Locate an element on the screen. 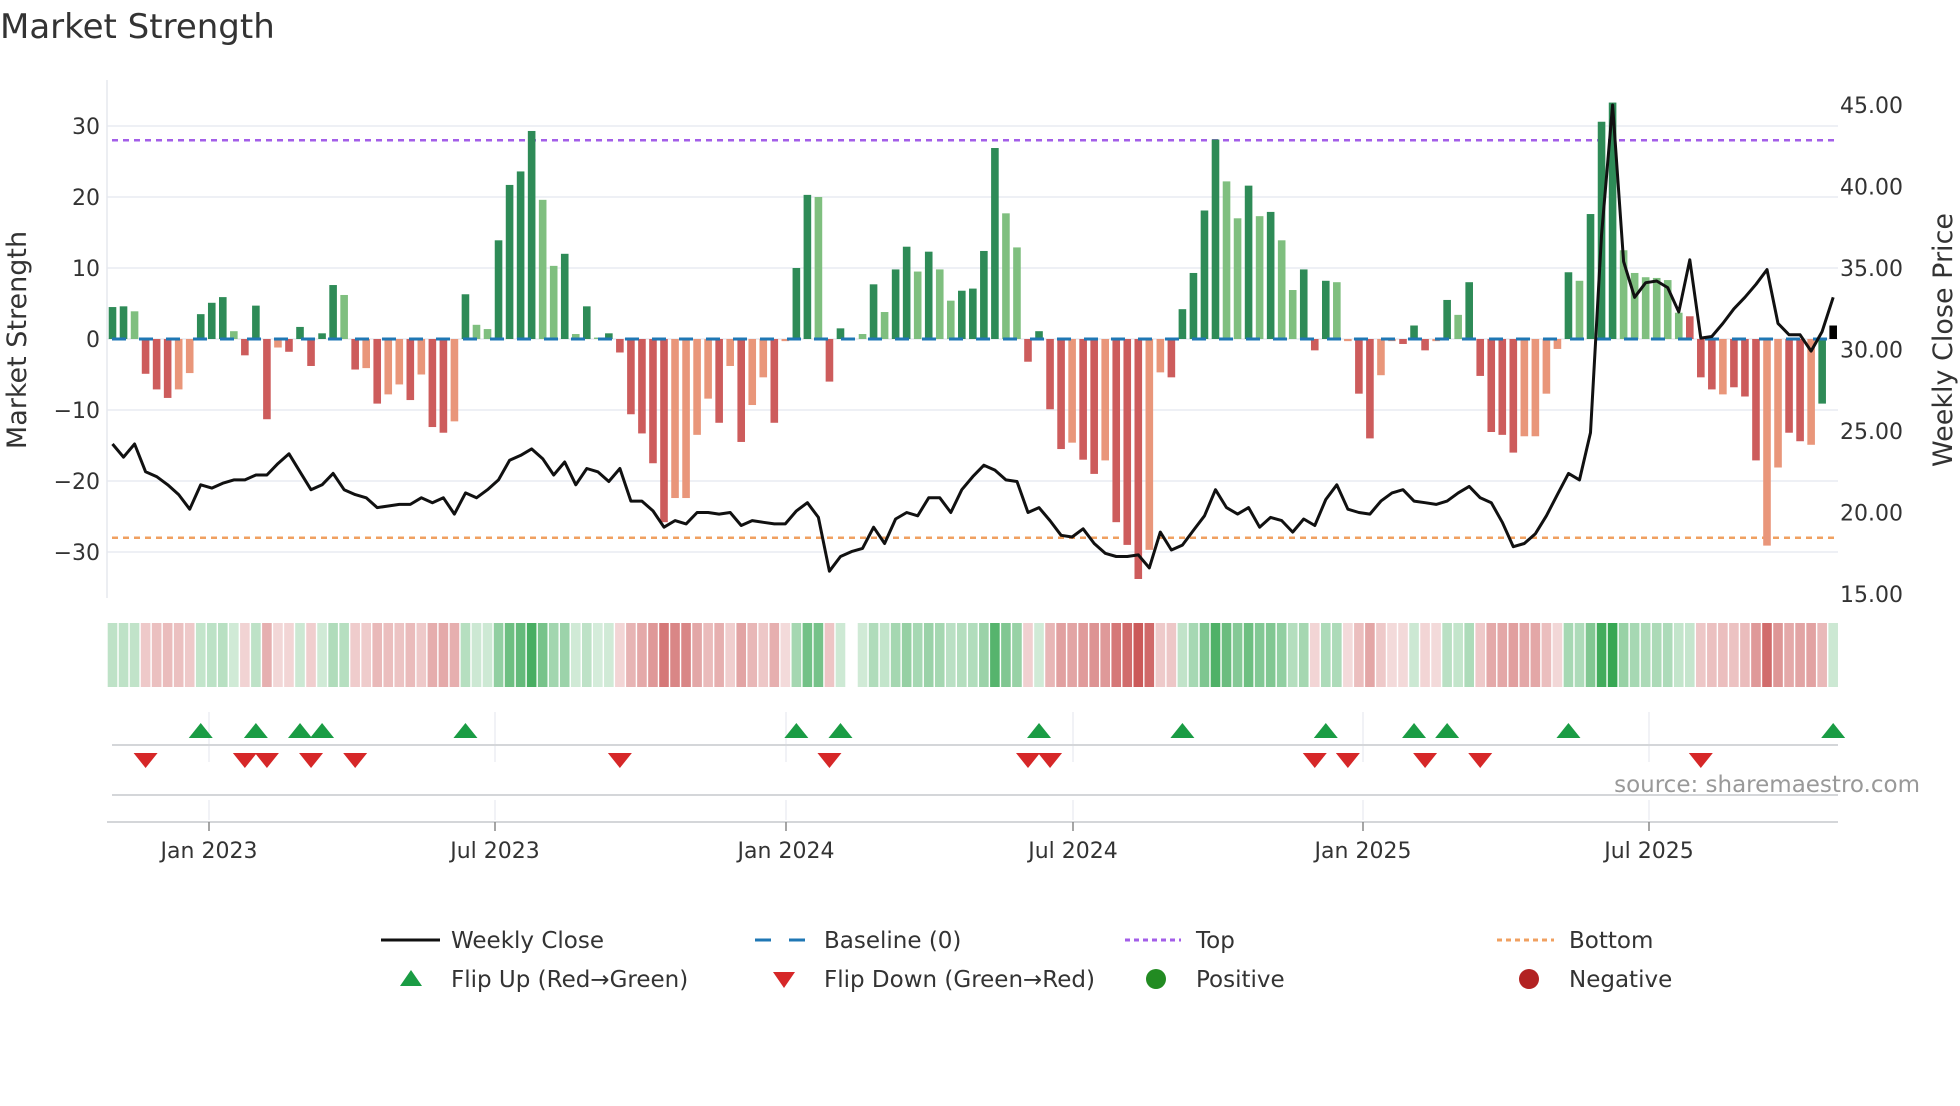  legend-label: Negative is located at coordinates (1620, 980).